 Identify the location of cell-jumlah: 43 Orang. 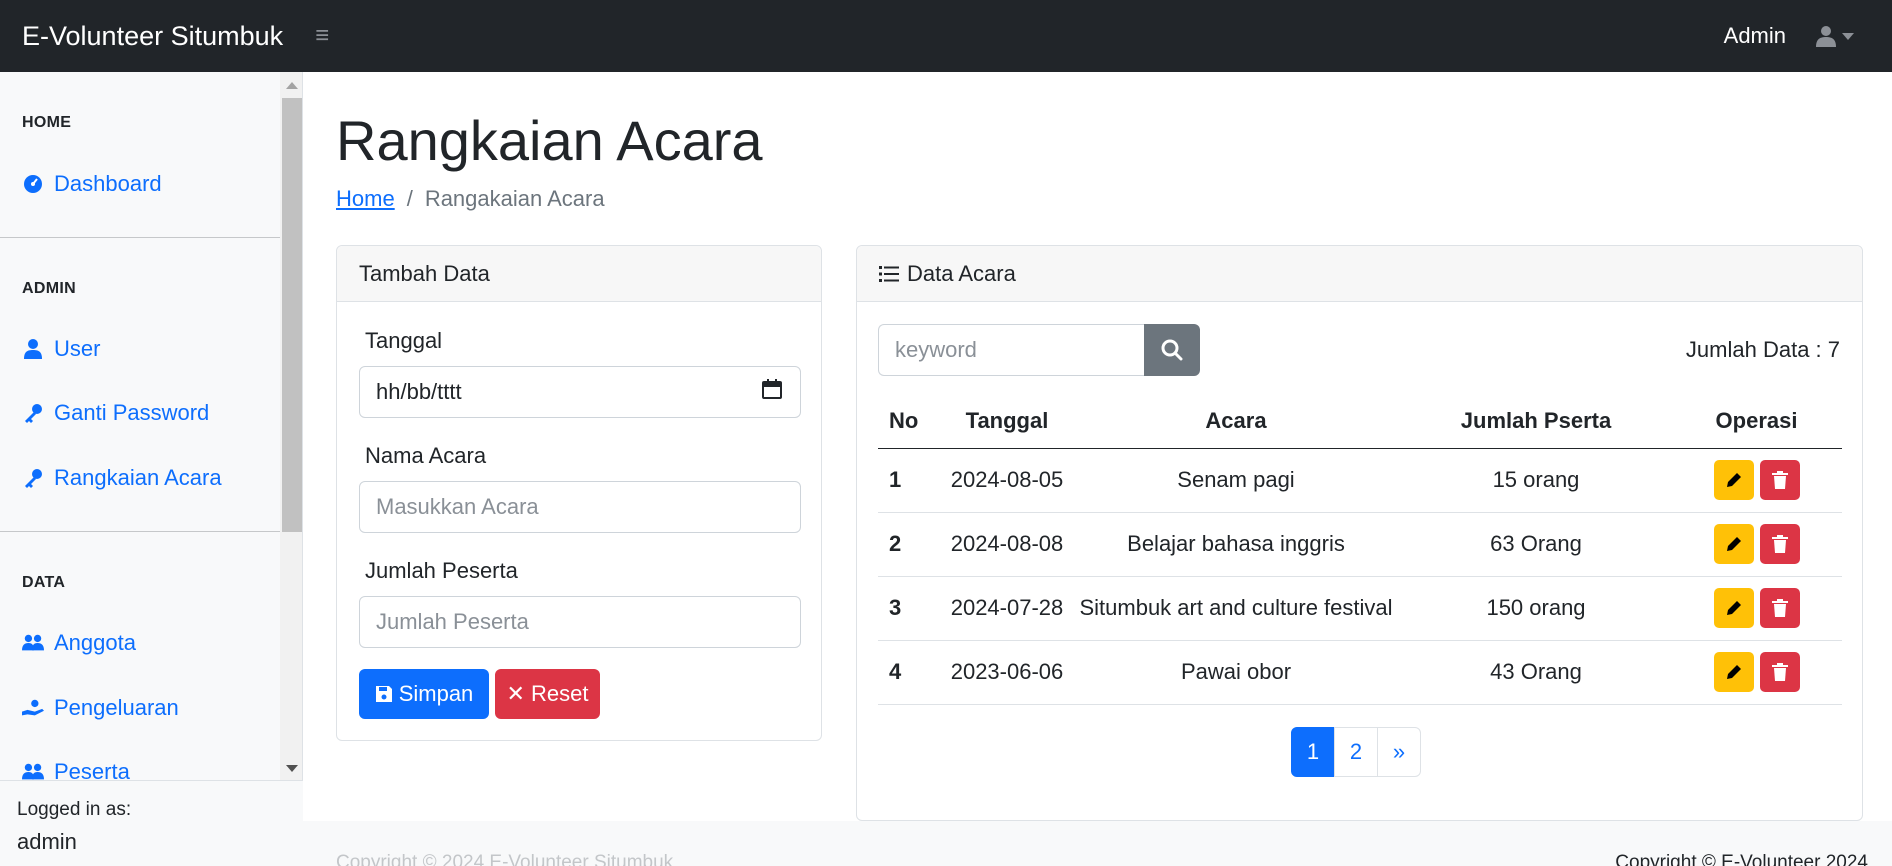
(1536, 672).